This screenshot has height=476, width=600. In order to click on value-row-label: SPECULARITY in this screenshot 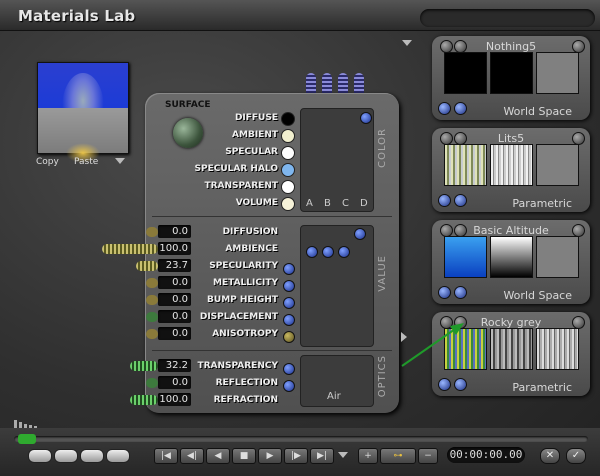, I will do `click(243, 266)`.